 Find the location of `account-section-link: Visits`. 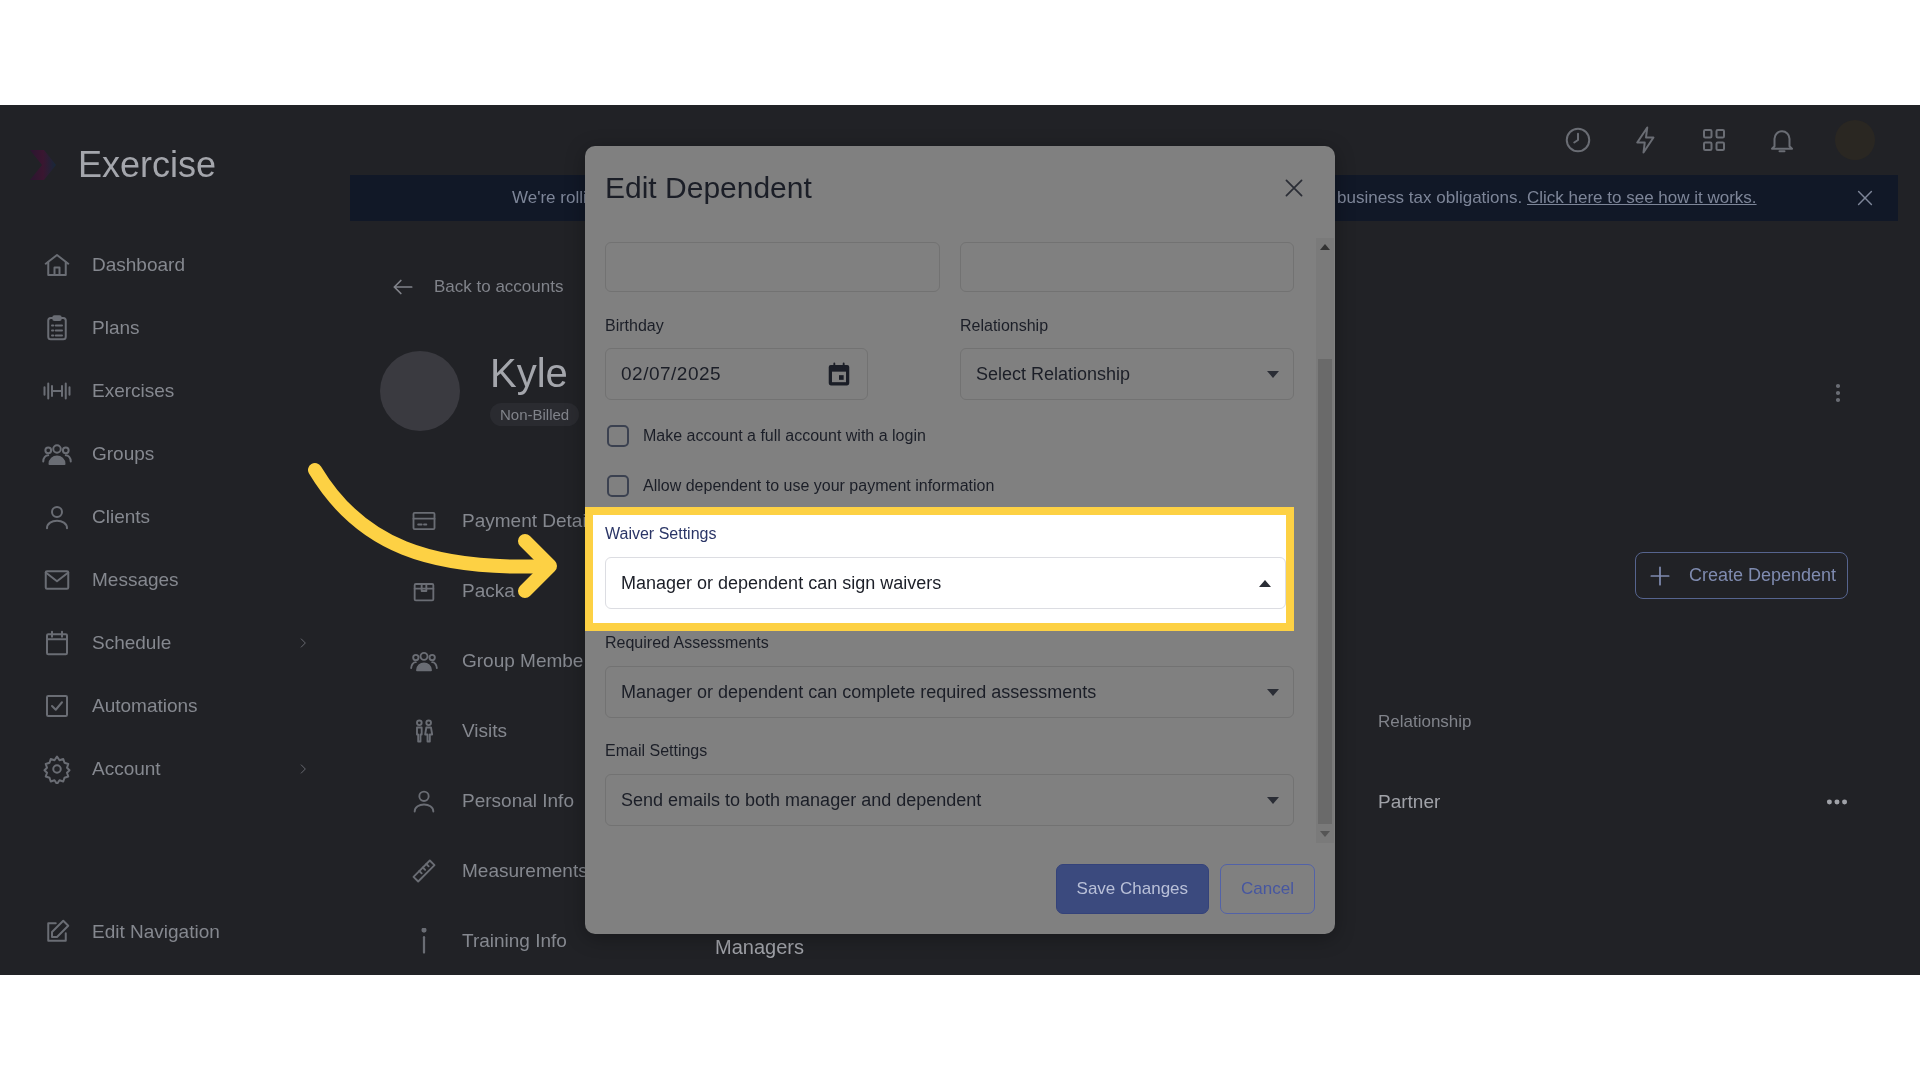

account-section-link: Visits is located at coordinates (485, 731).